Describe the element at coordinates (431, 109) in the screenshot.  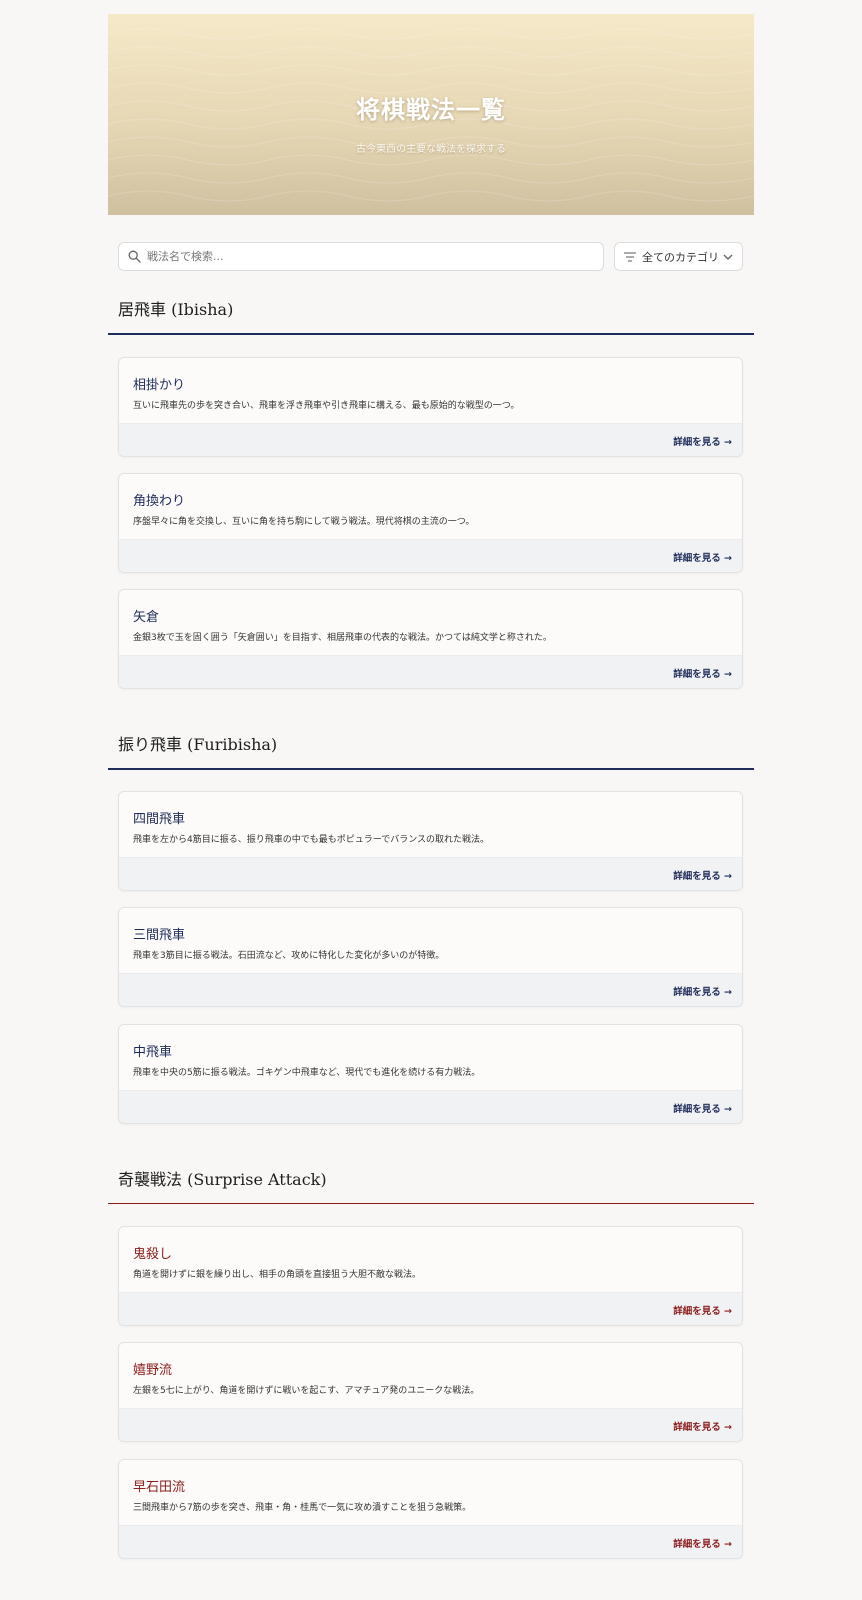
I see `page-title: 将棋戦法一覧` at that location.